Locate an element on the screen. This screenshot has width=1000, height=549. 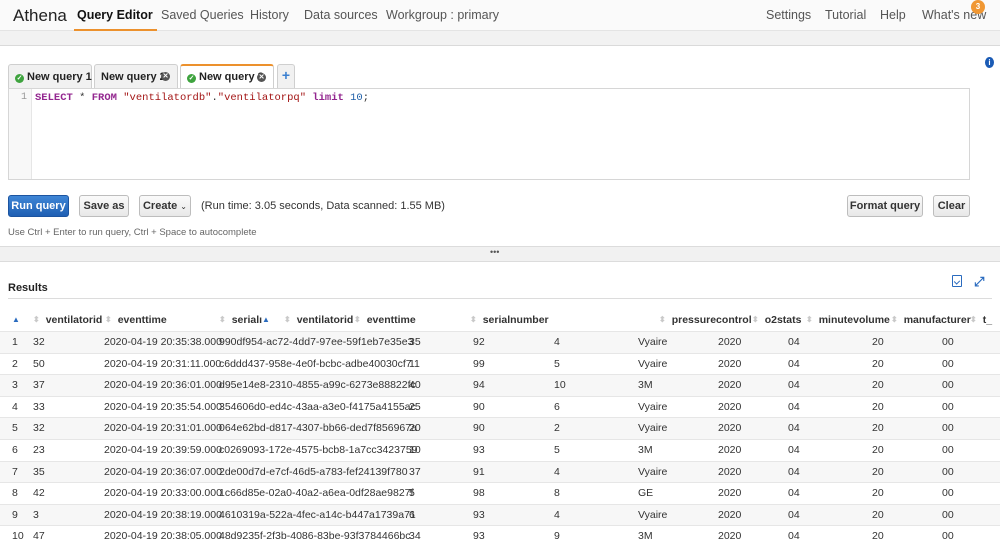
cell-ventilatorid: 37 is located at coordinates (39, 385).